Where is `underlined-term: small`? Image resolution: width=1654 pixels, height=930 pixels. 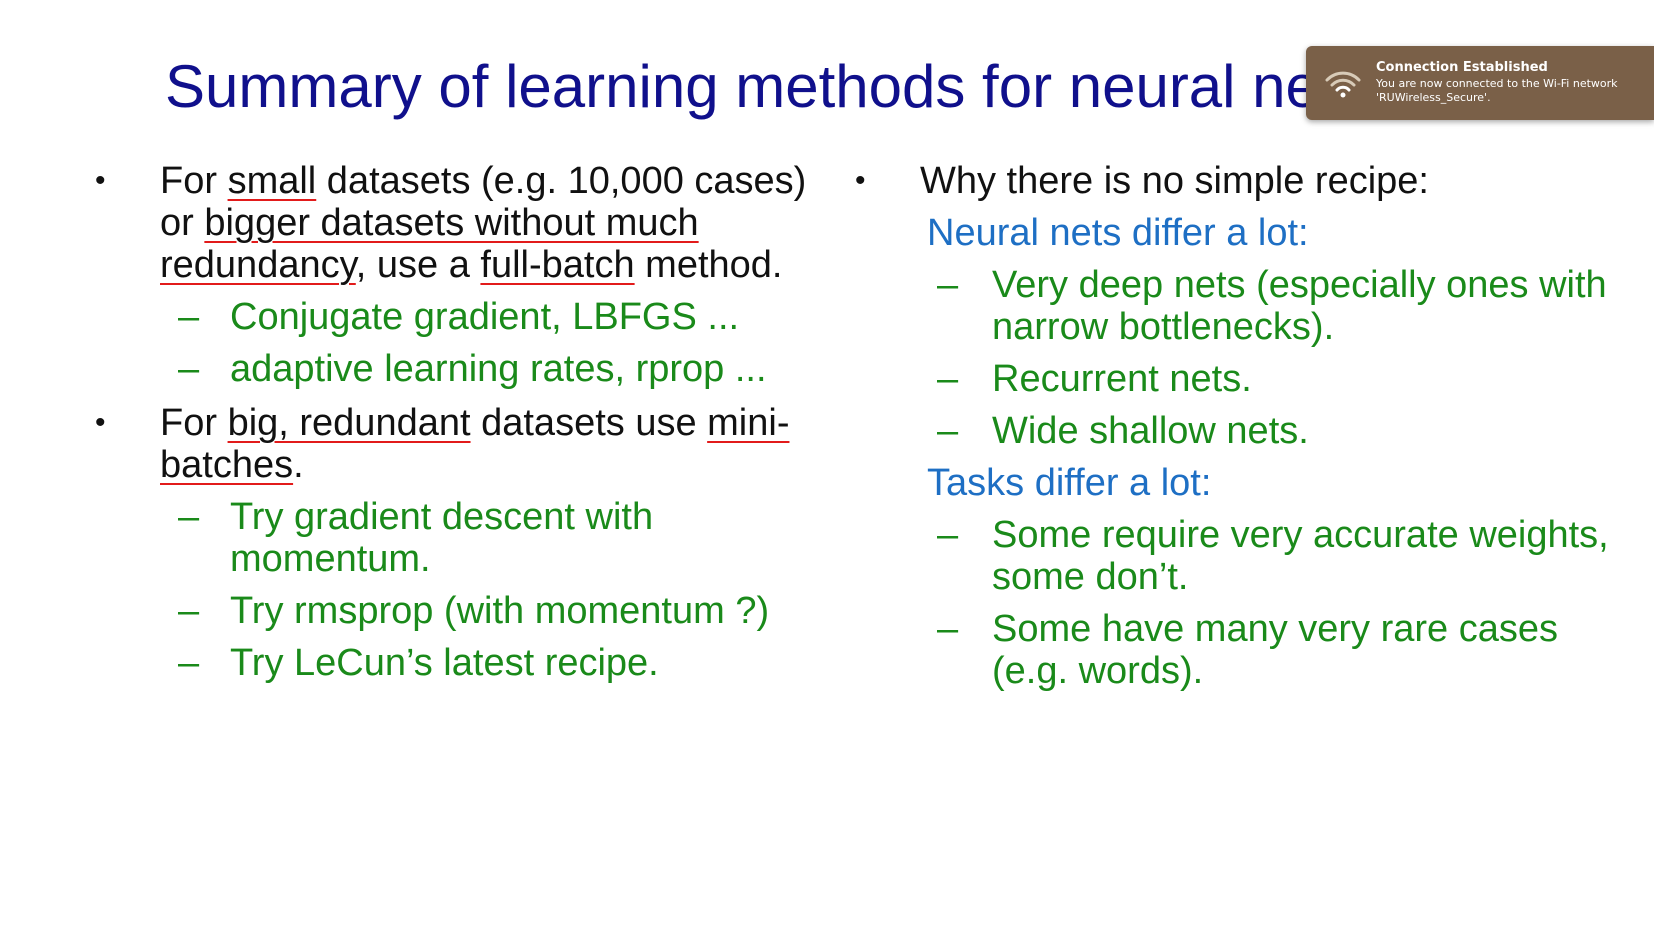 underlined-term: small is located at coordinates (272, 181).